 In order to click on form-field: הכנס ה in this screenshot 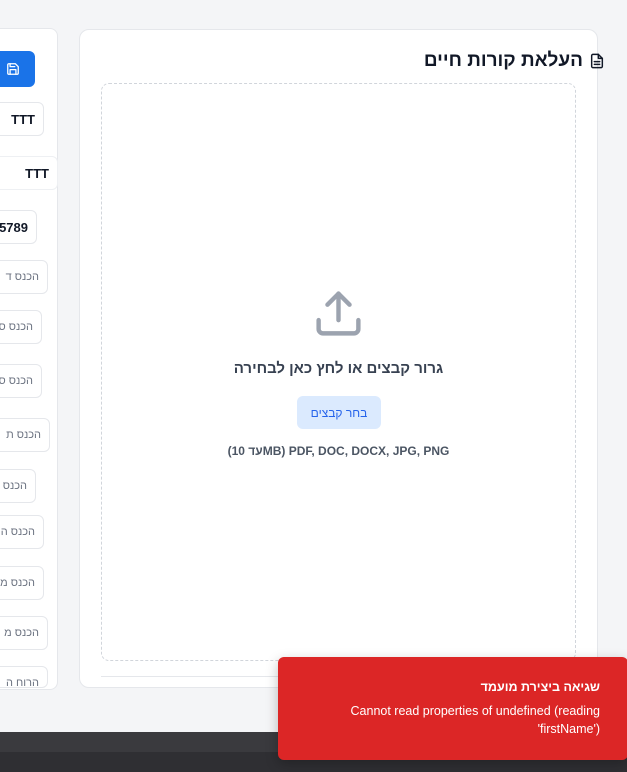, I will do `click(22, 532)`.